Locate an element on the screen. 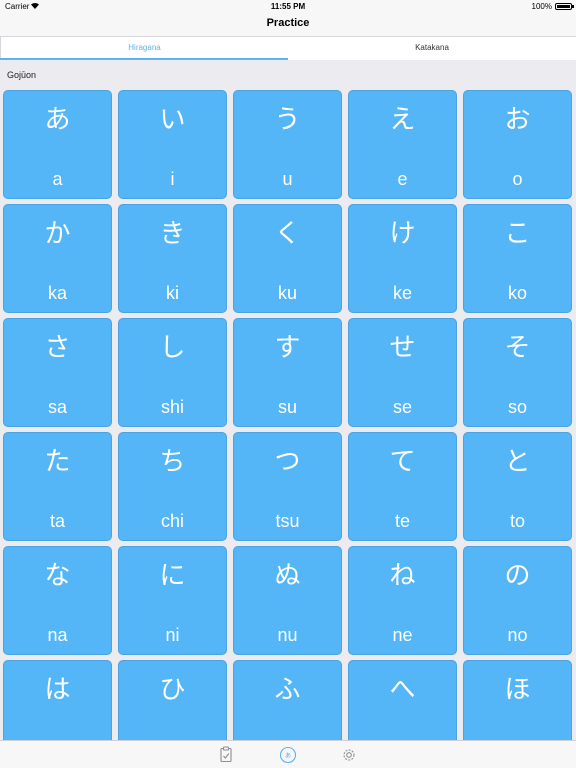 The image size is (576, 768). kana-character: さ is located at coordinates (57, 348).